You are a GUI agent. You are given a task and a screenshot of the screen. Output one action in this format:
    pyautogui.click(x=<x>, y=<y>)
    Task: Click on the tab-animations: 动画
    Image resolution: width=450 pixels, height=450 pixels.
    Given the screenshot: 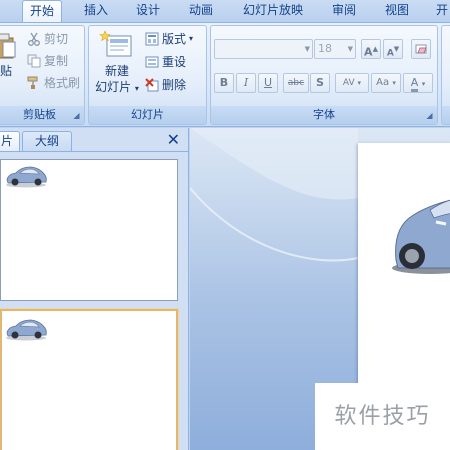 What is the action you would take?
    pyautogui.click(x=201, y=11)
    